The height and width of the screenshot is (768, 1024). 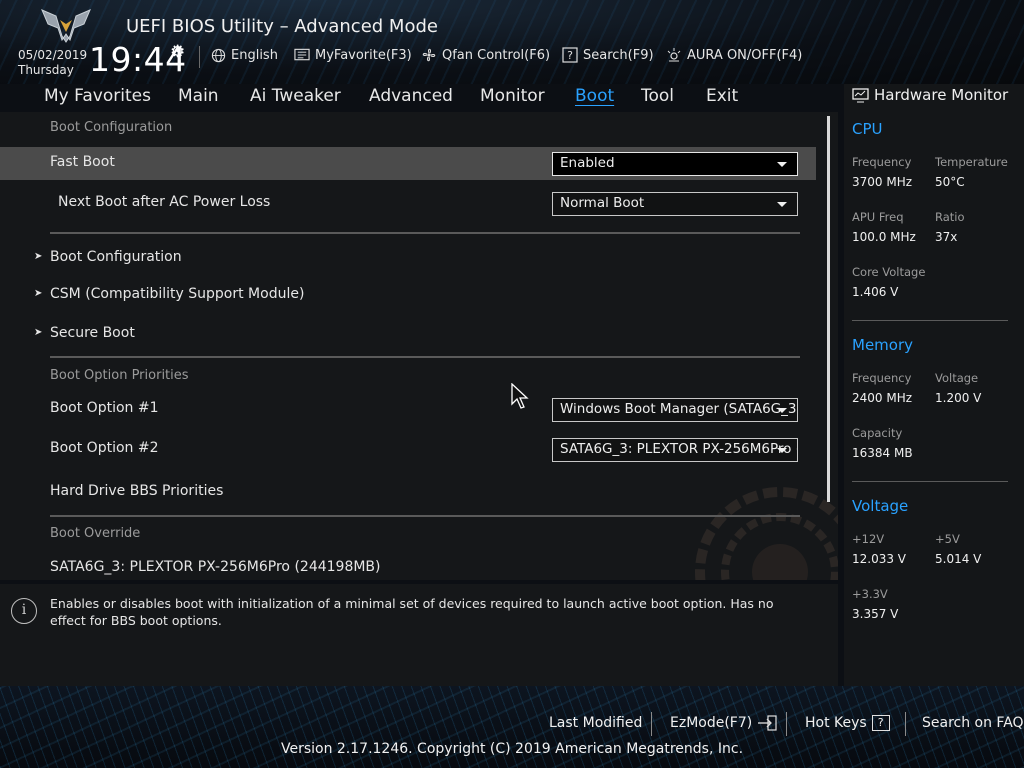 I want to click on boot-override-item: SATA6G_3: PLEXTOR PX-256M6Pro (244198MB), so click(x=215, y=567).